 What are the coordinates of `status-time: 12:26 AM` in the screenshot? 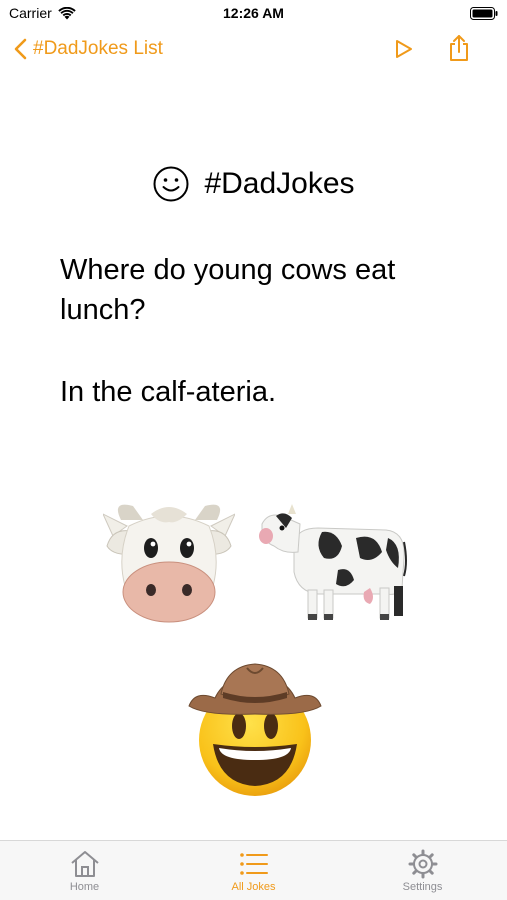 It's located at (253, 13).